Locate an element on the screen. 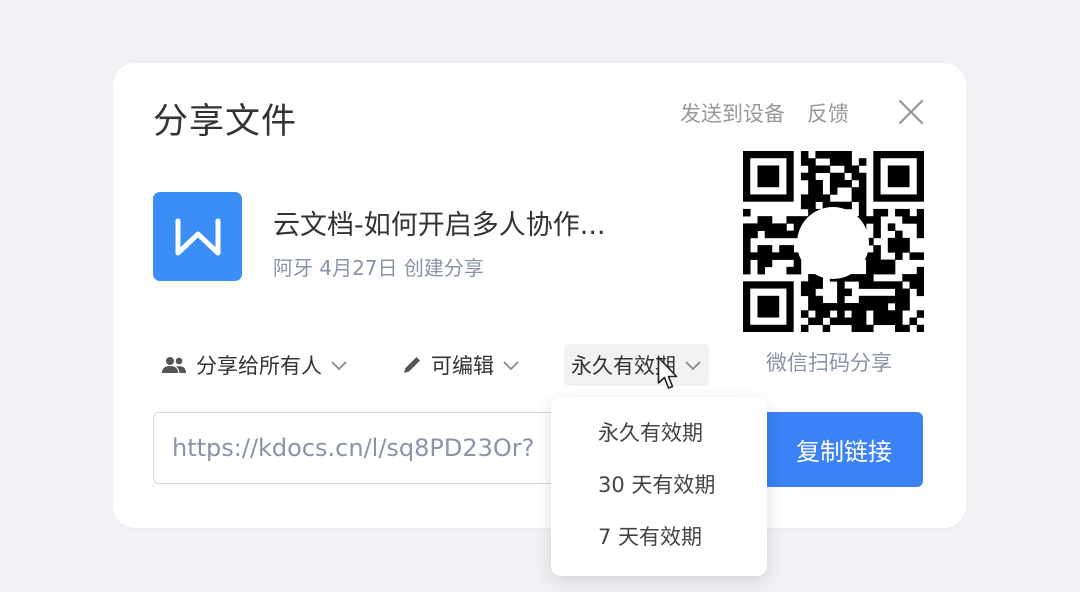 This screenshot has height=592, width=1080. permission-selector: 可编辑 is located at coordinates (460, 365).